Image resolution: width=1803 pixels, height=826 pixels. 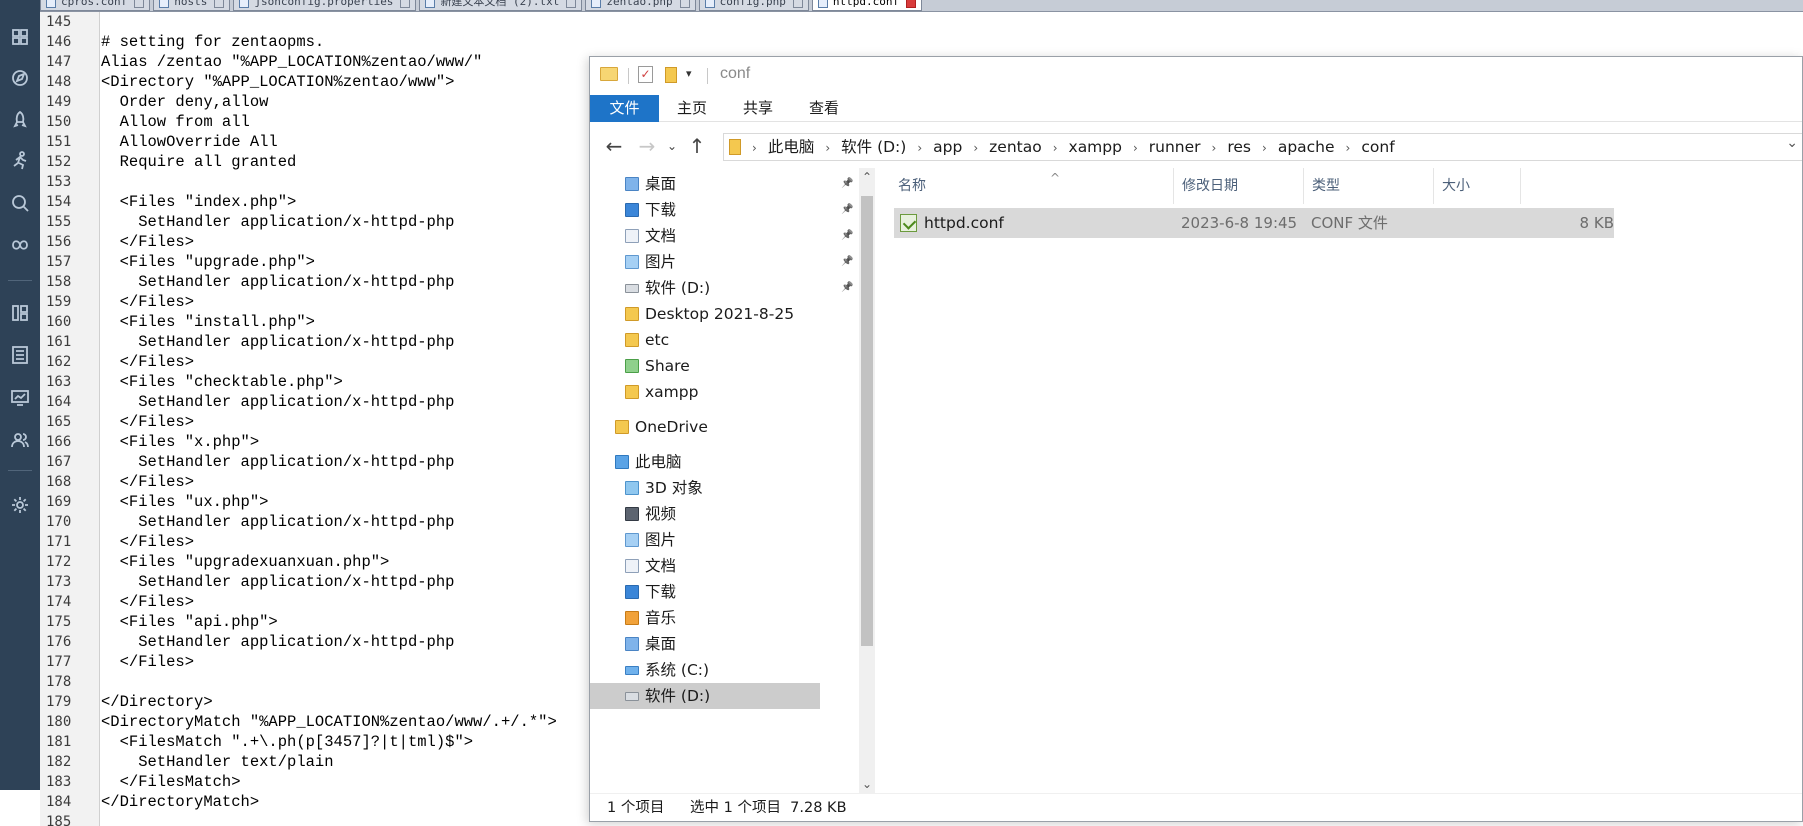 I want to click on code-line: <Files "checktable.php">, so click(x=361, y=382).